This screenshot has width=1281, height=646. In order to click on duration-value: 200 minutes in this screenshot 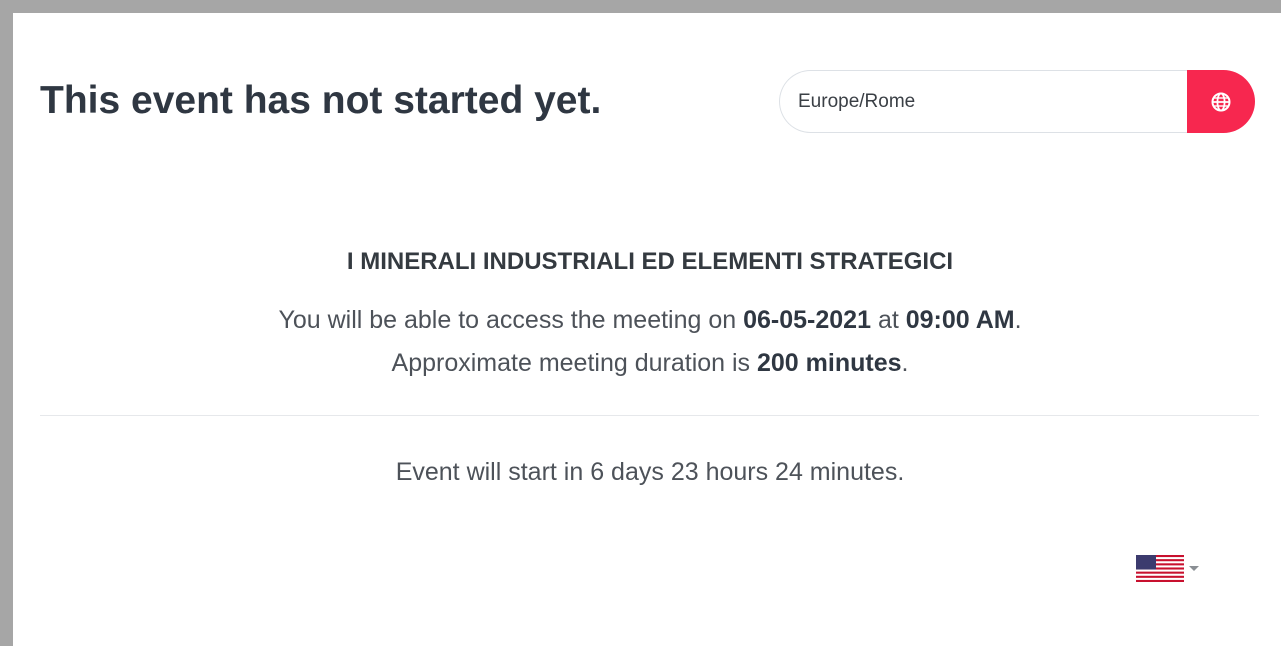, I will do `click(829, 363)`.